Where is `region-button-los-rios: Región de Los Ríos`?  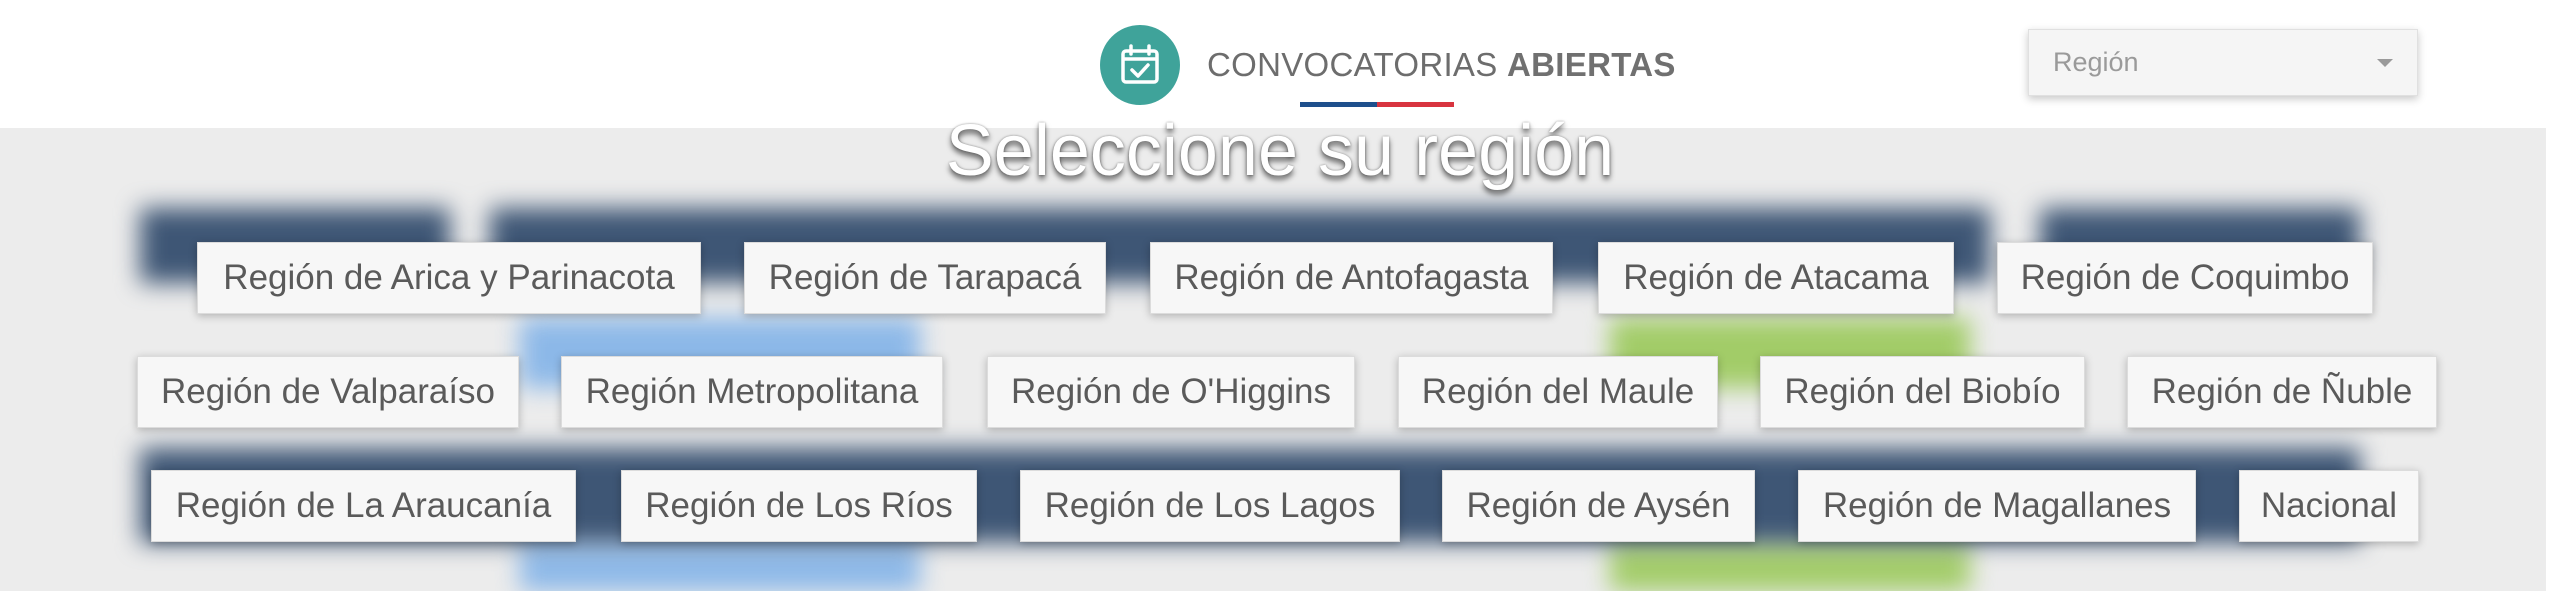 region-button-los-rios: Región de Los Ríos is located at coordinates (799, 506).